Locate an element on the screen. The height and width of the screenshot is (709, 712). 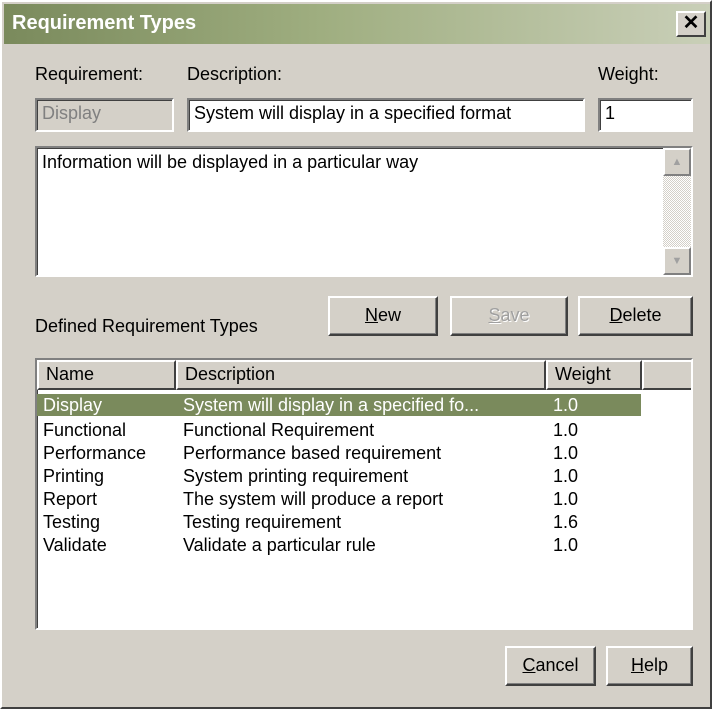
weight-field: 1 is located at coordinates (645, 115).